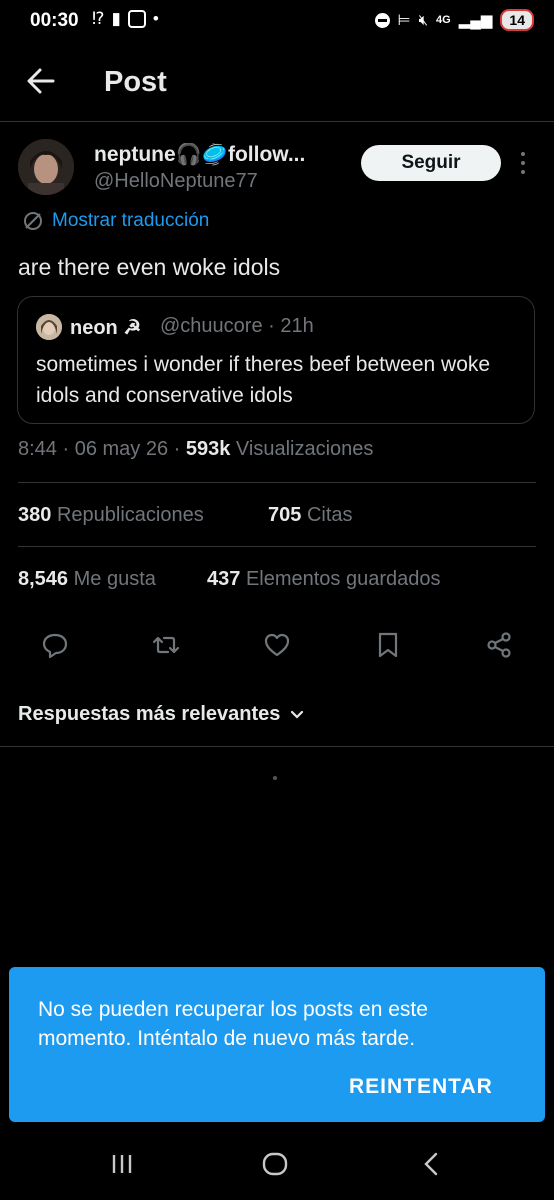 The width and height of the screenshot is (554, 1200). What do you see at coordinates (523, 163) in the screenshot?
I see `more-options-icon` at bounding box center [523, 163].